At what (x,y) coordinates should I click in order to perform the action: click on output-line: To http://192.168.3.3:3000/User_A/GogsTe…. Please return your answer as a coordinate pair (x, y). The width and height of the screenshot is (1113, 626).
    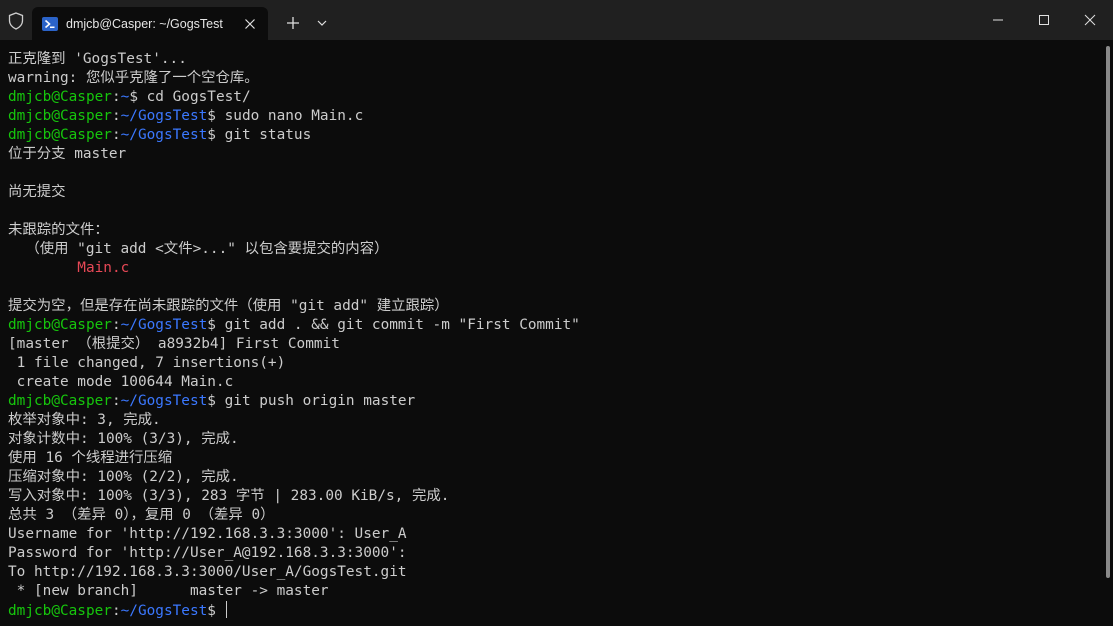
    Looking at the image, I should click on (207, 572).